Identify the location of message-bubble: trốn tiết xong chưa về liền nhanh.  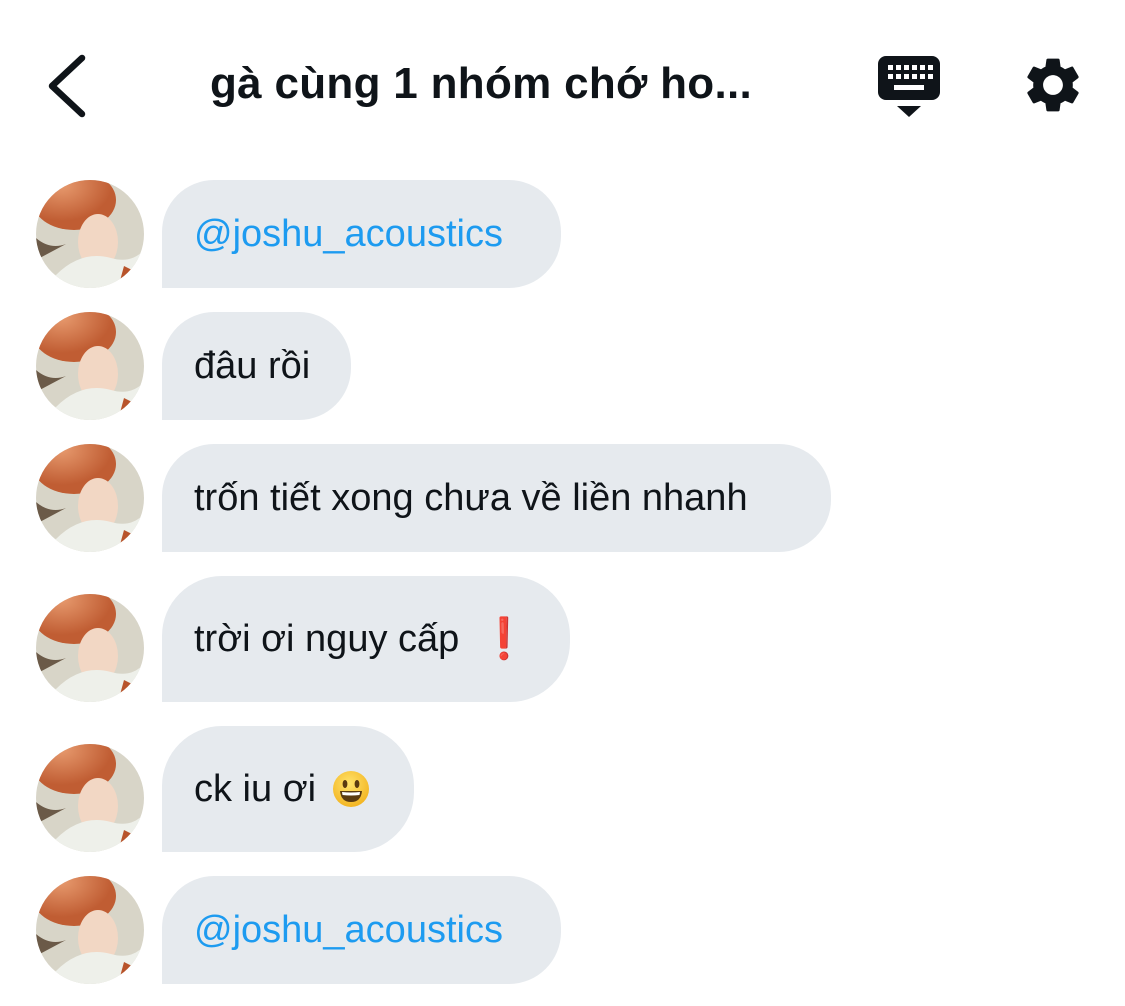
(496, 498).